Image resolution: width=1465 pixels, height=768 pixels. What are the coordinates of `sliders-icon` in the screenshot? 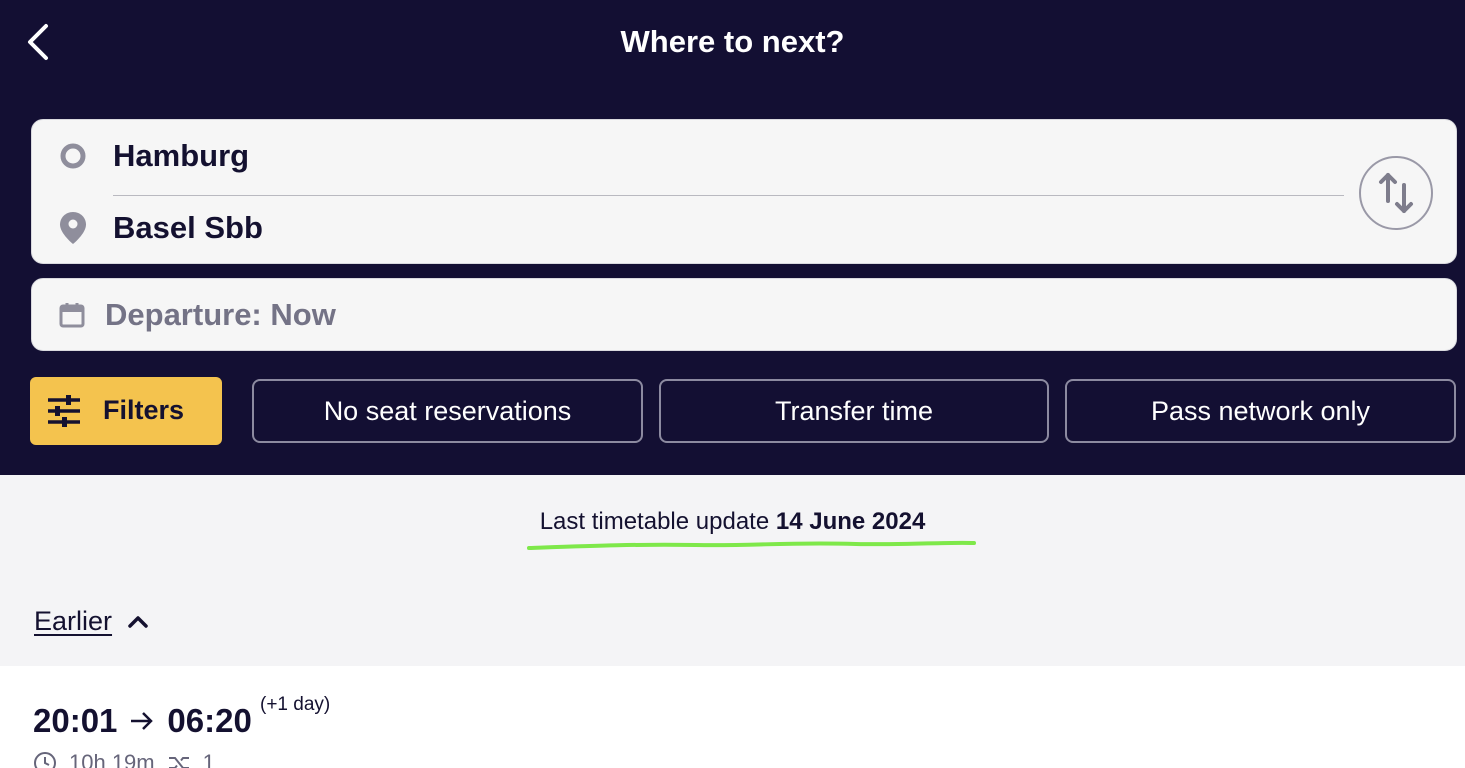 It's located at (64, 411).